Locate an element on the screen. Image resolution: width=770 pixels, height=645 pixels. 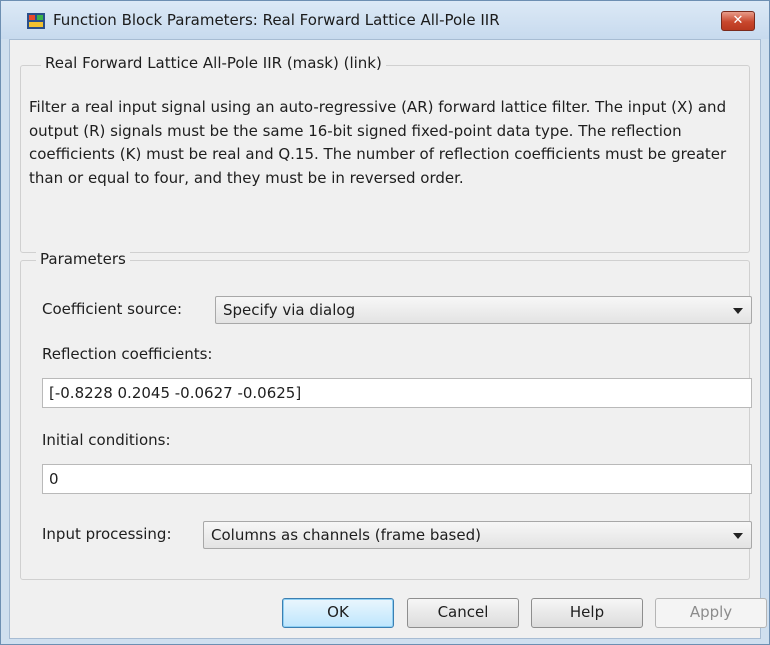
apply-button: Apply is located at coordinates (711, 613).